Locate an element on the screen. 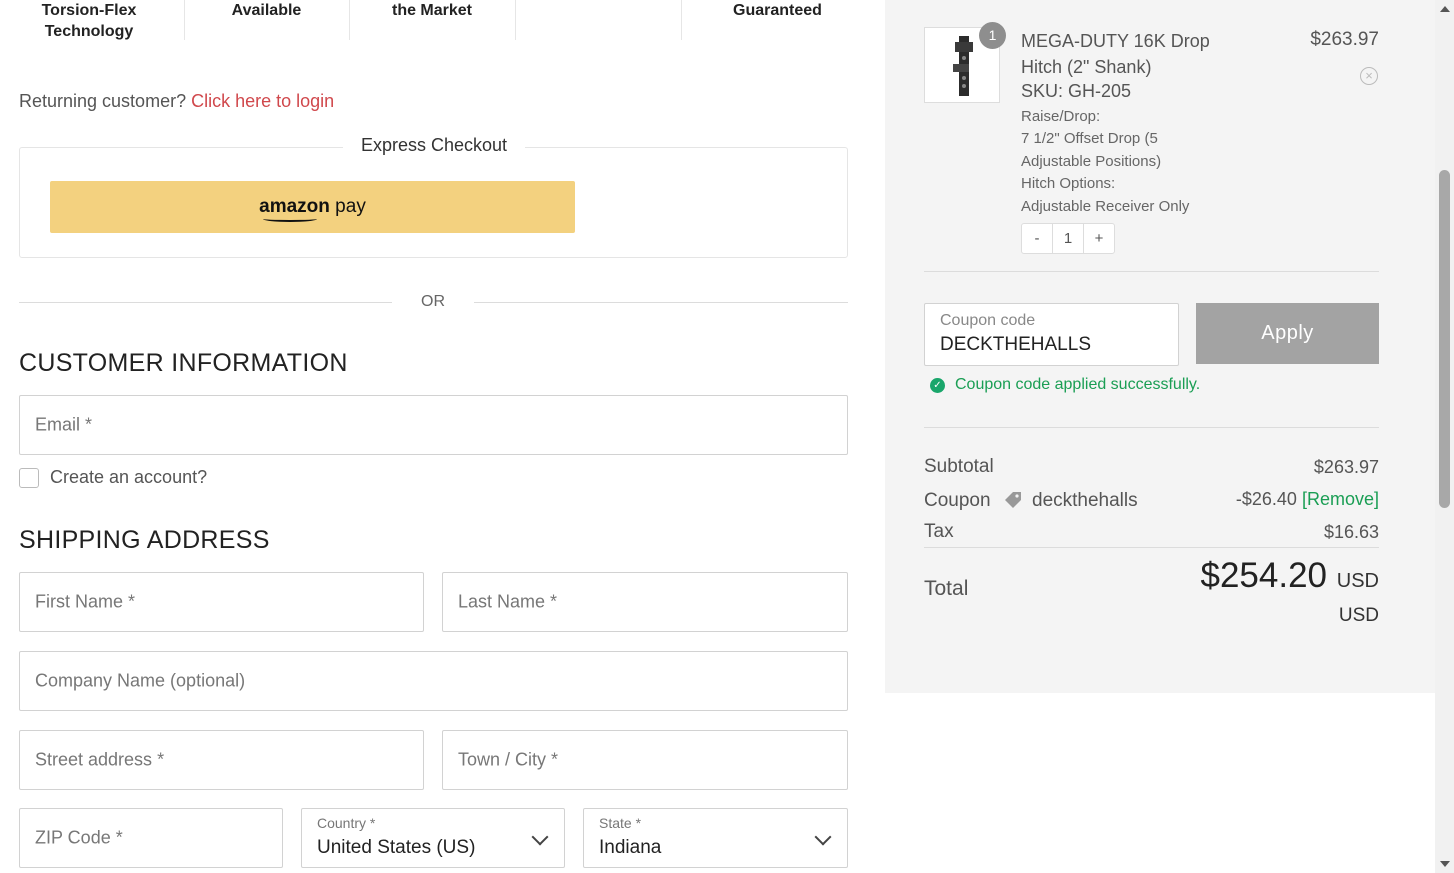 This screenshot has height=873, width=1454. decrement-button: - is located at coordinates (1037, 238).